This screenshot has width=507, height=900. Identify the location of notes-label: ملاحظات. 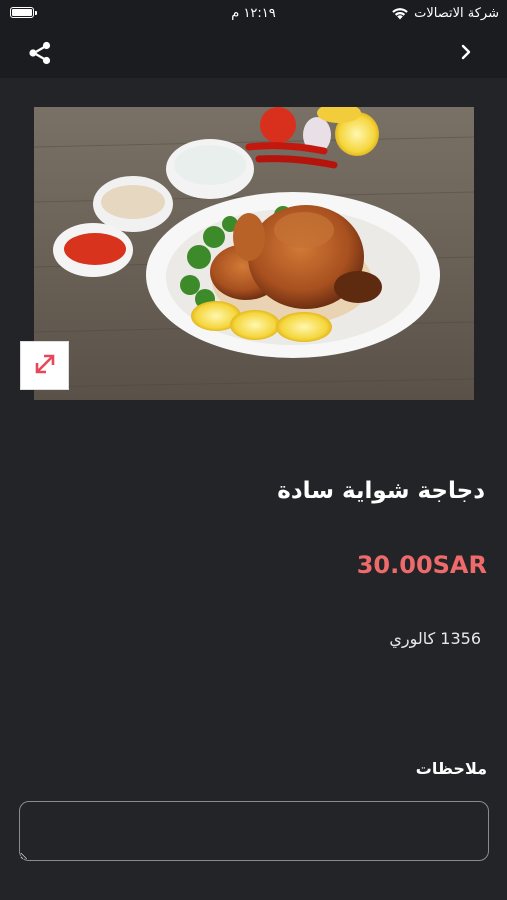
(451, 768).